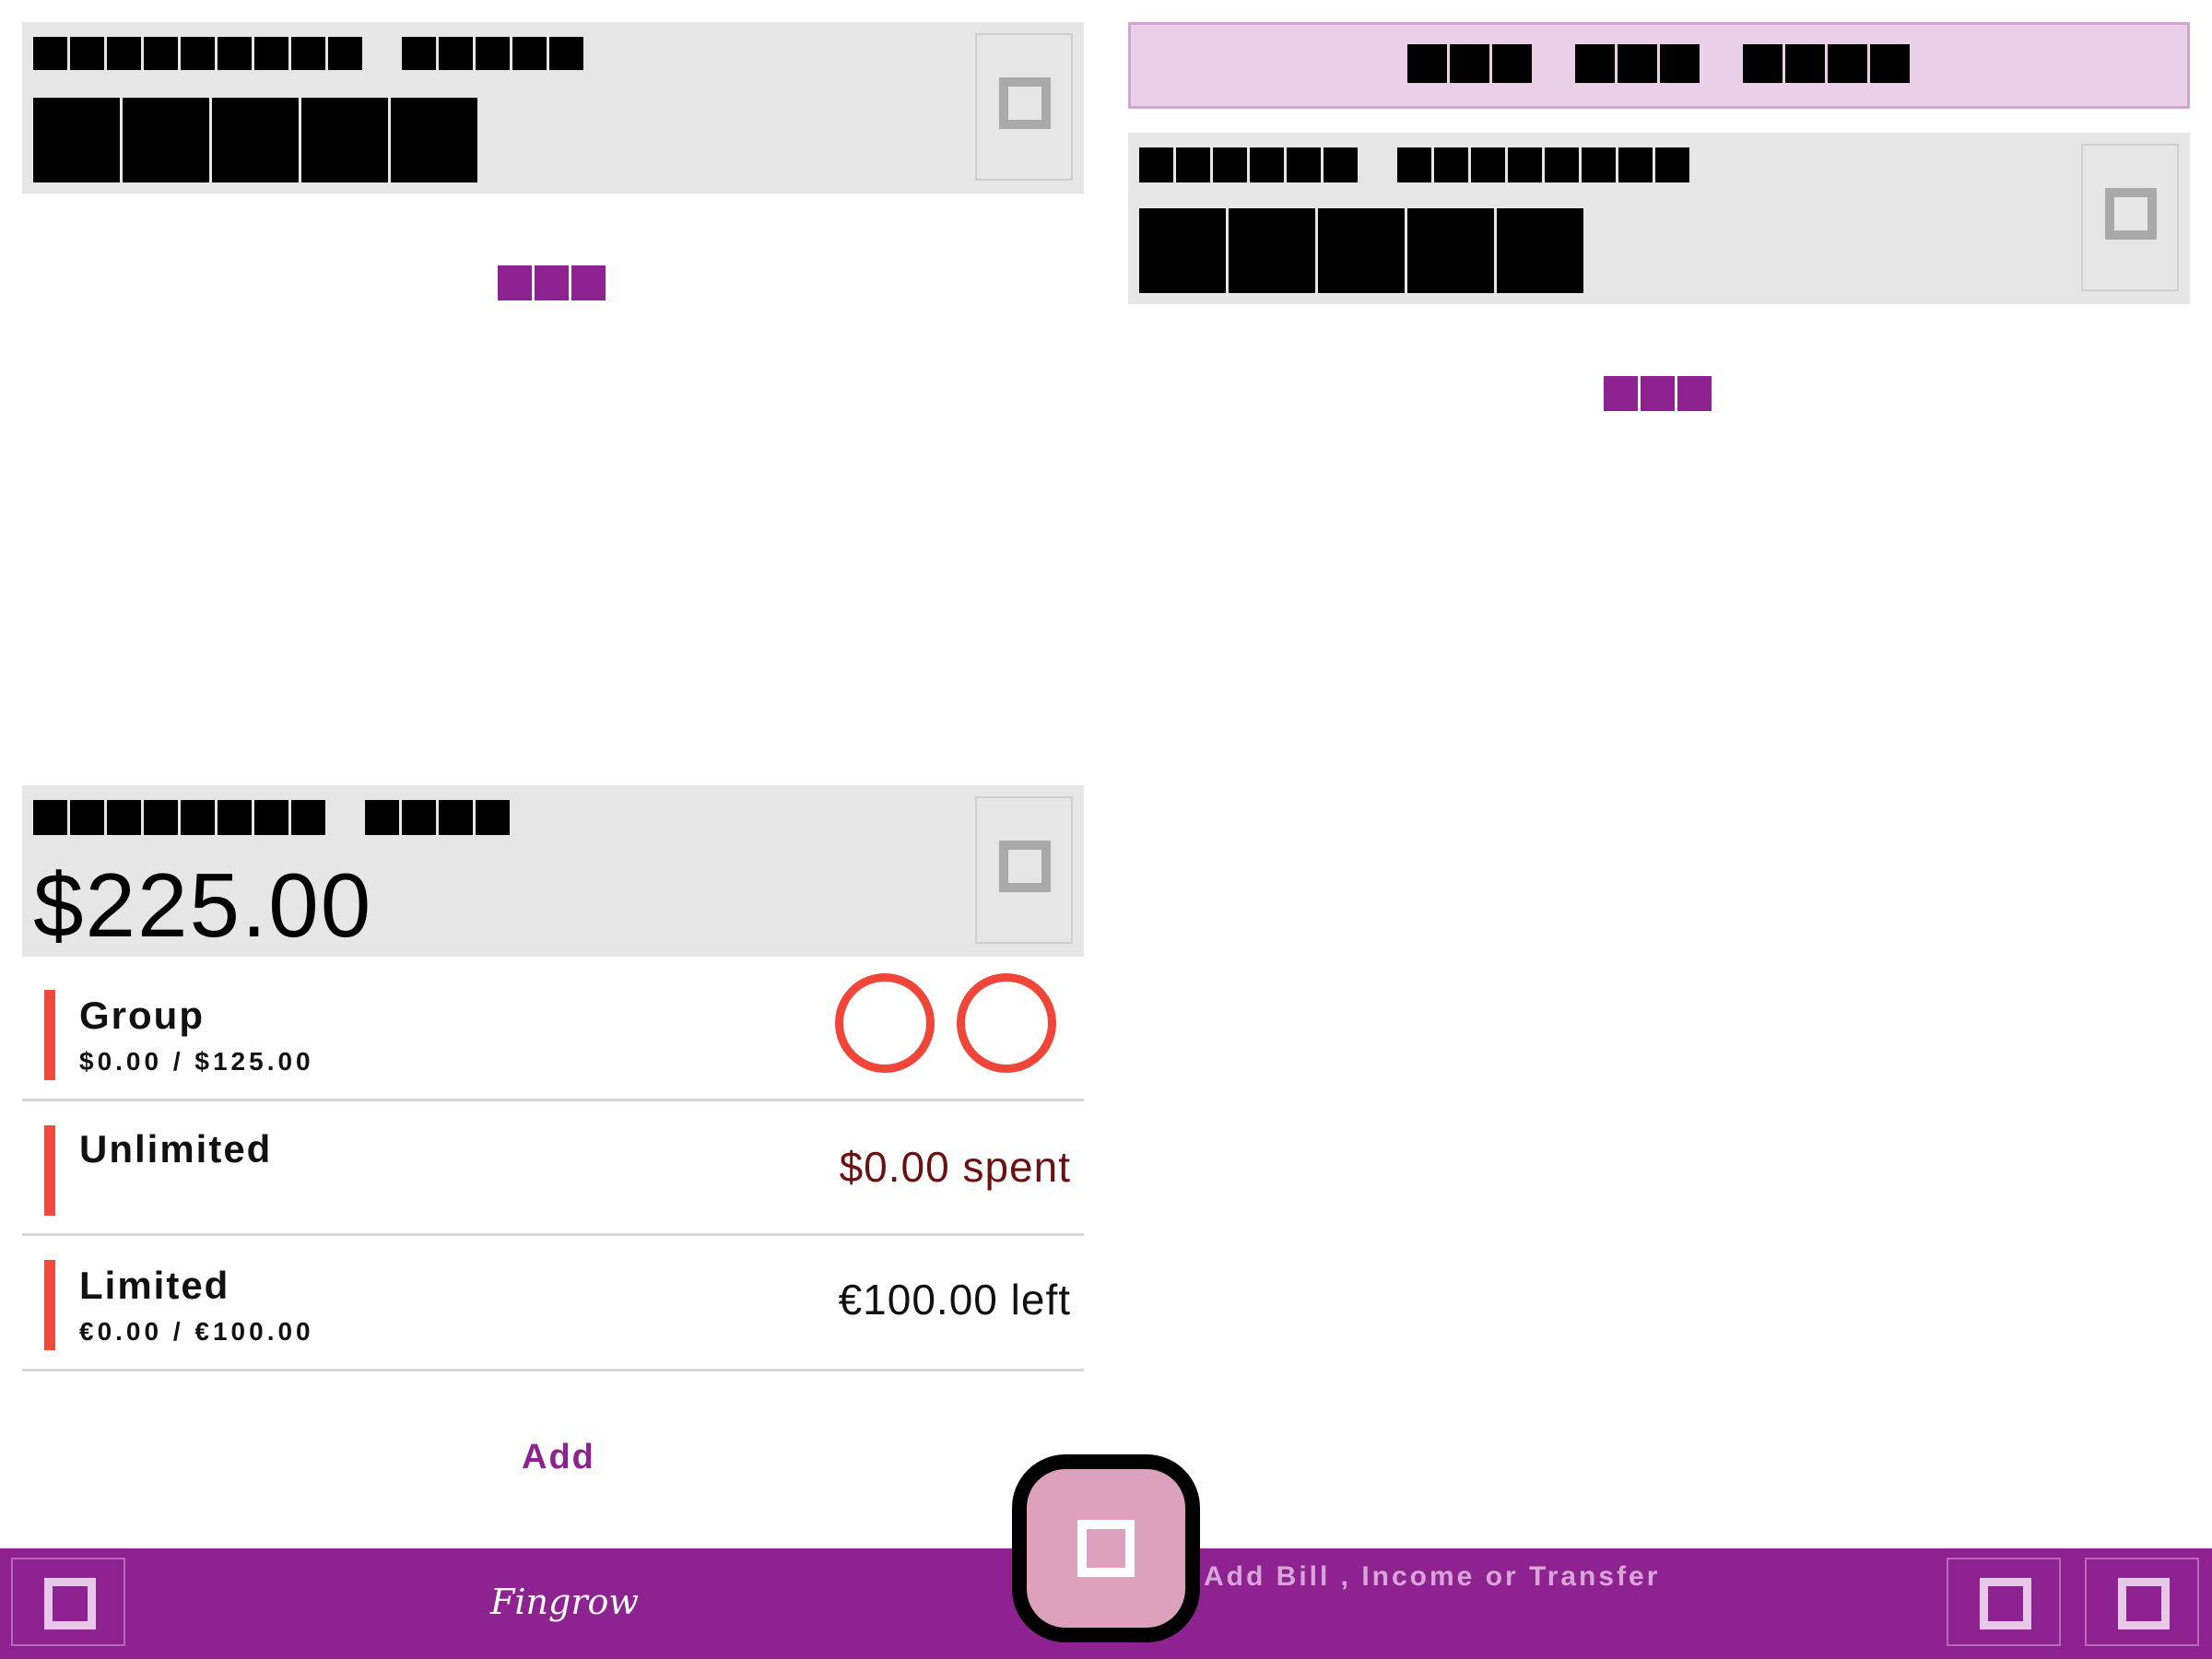 Image resolution: width=2212 pixels, height=1659 pixels. What do you see at coordinates (1678, 63) in the screenshot?
I see `tabs-label-redacted` at bounding box center [1678, 63].